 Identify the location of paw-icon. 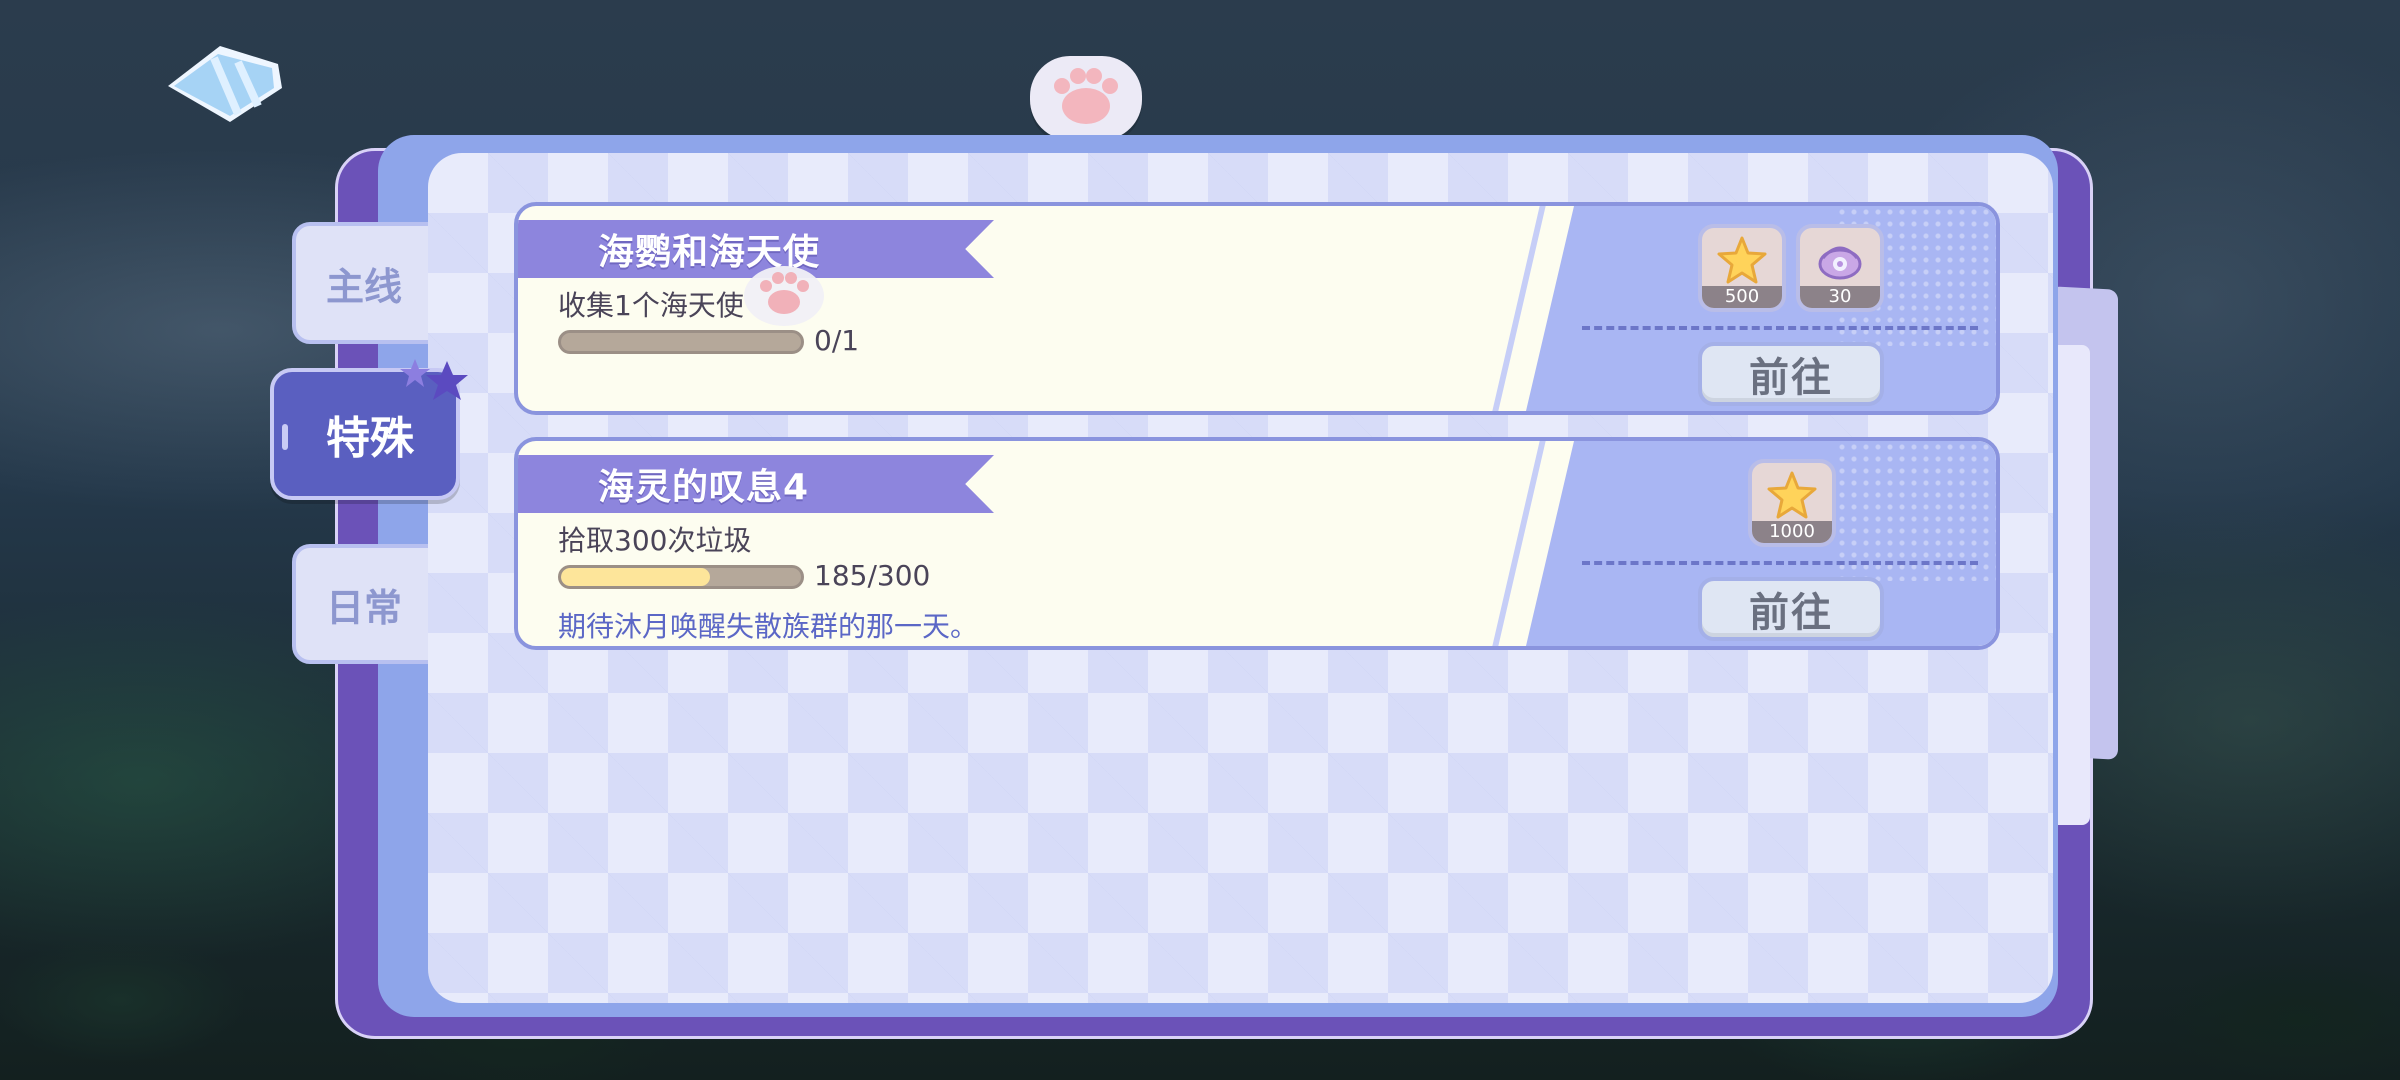
(784, 296).